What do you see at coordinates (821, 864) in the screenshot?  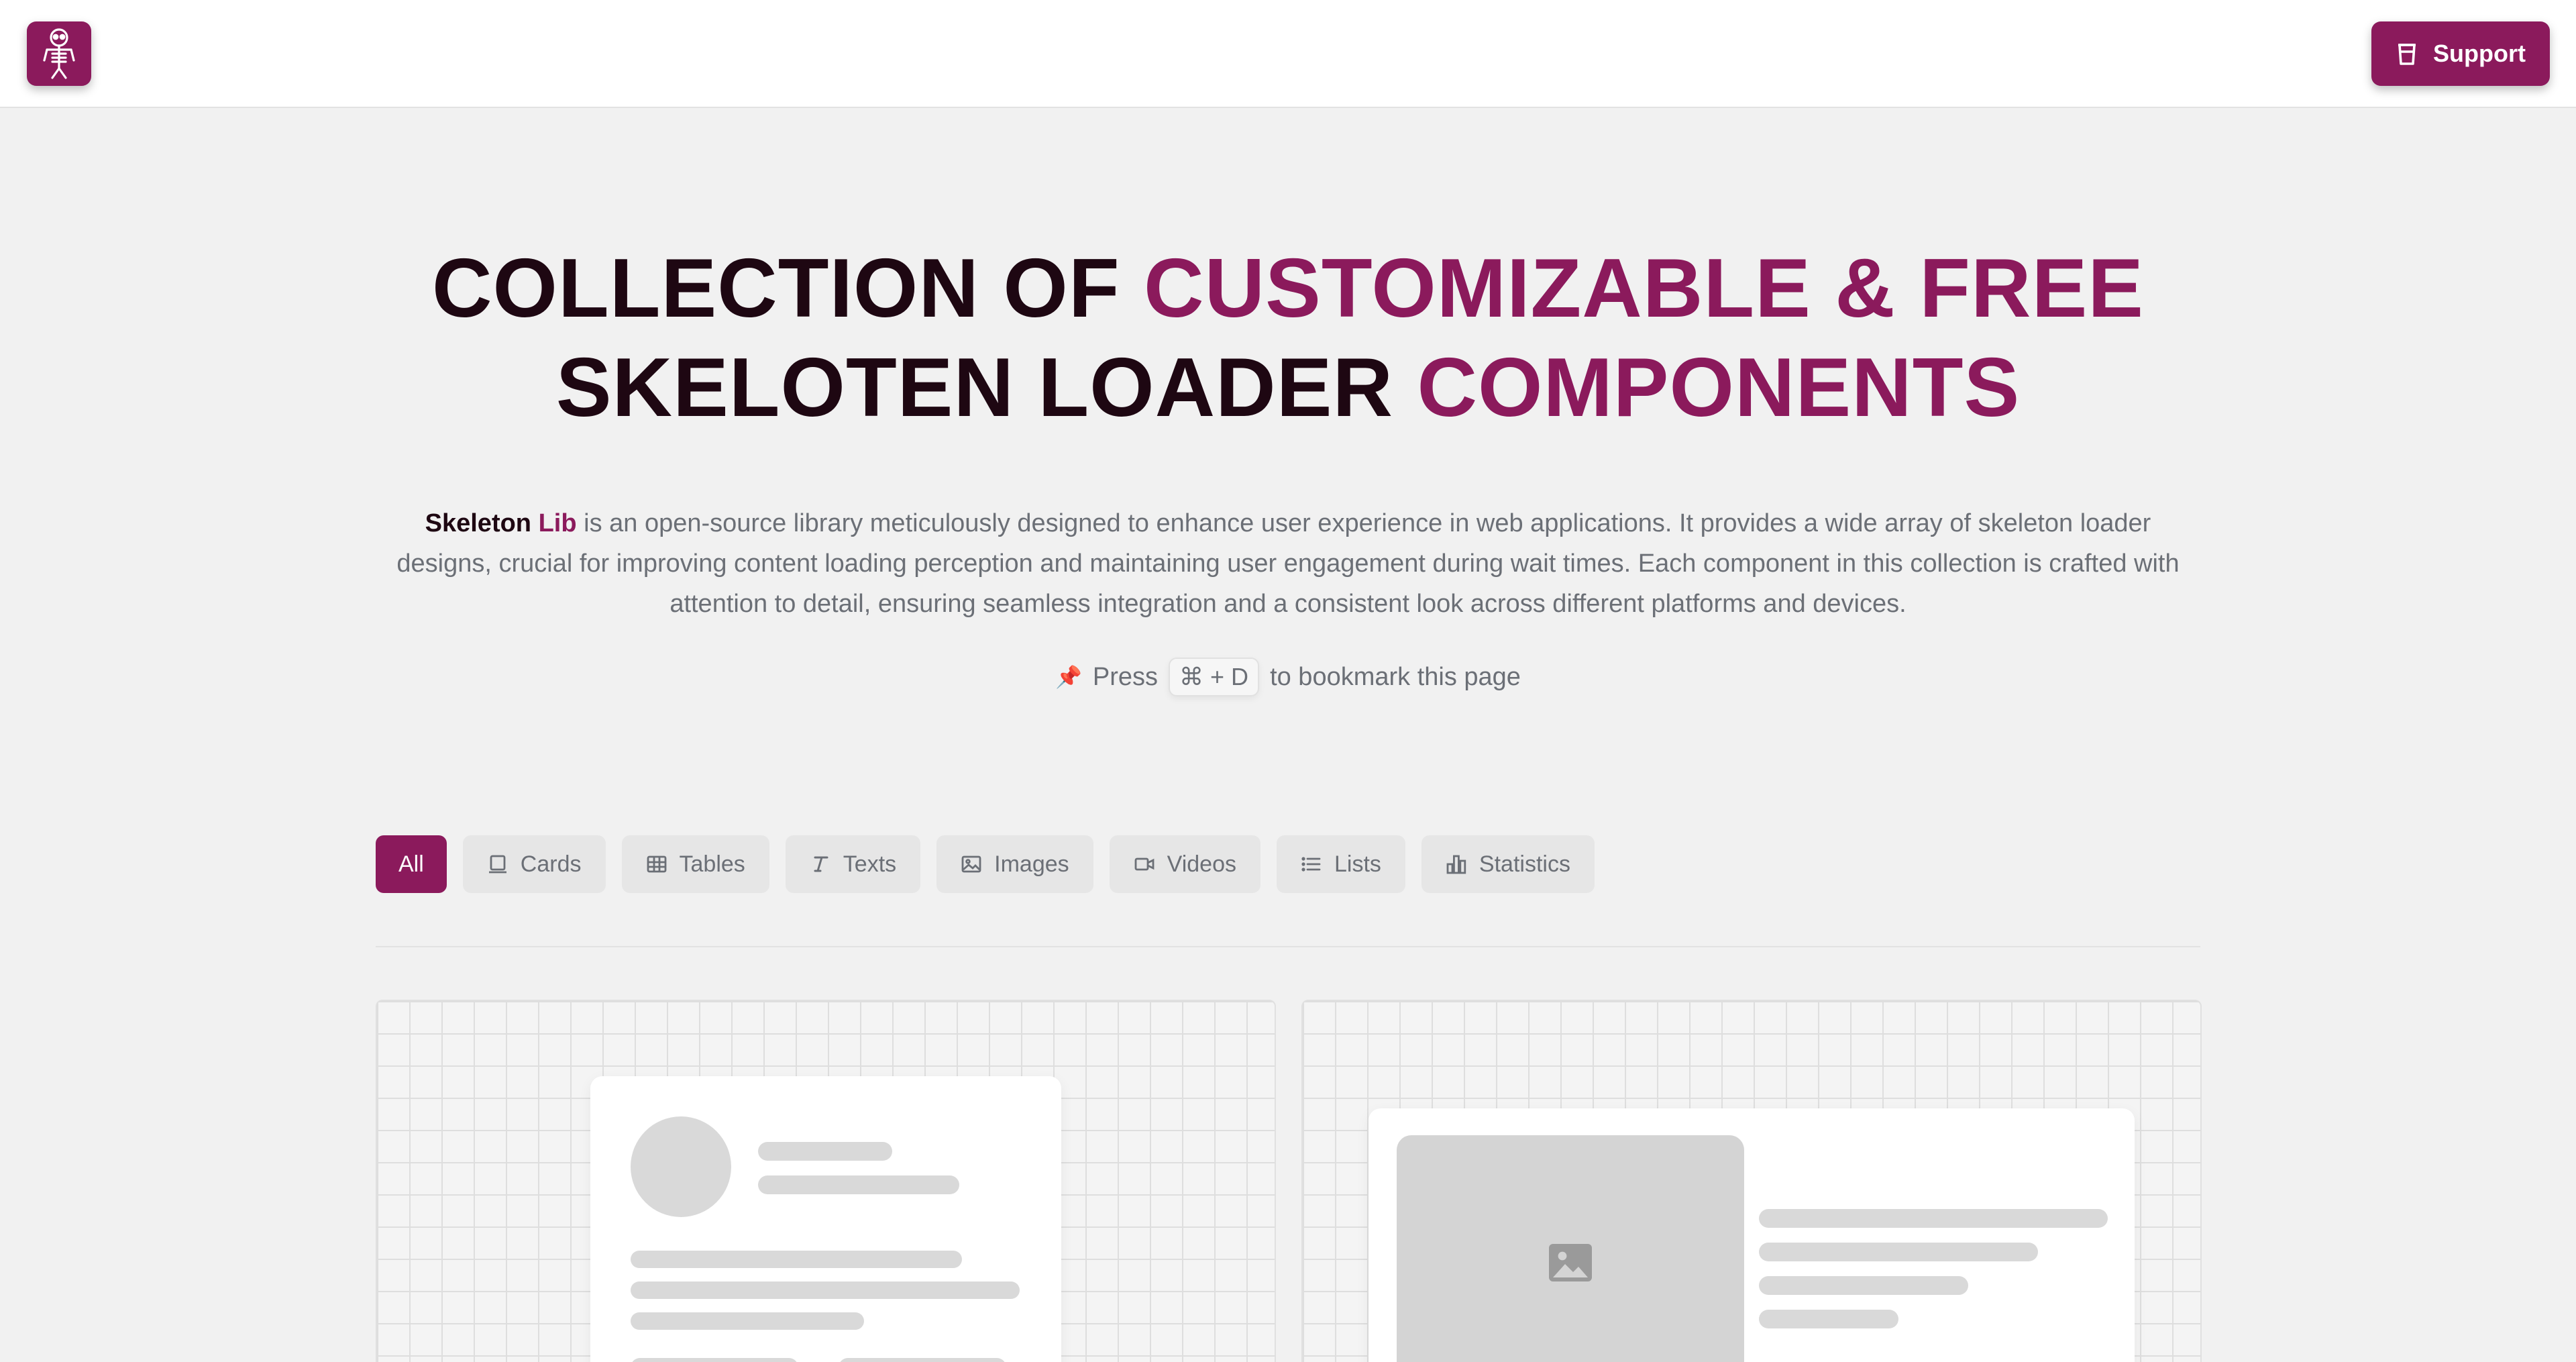 I see `text-icon` at bounding box center [821, 864].